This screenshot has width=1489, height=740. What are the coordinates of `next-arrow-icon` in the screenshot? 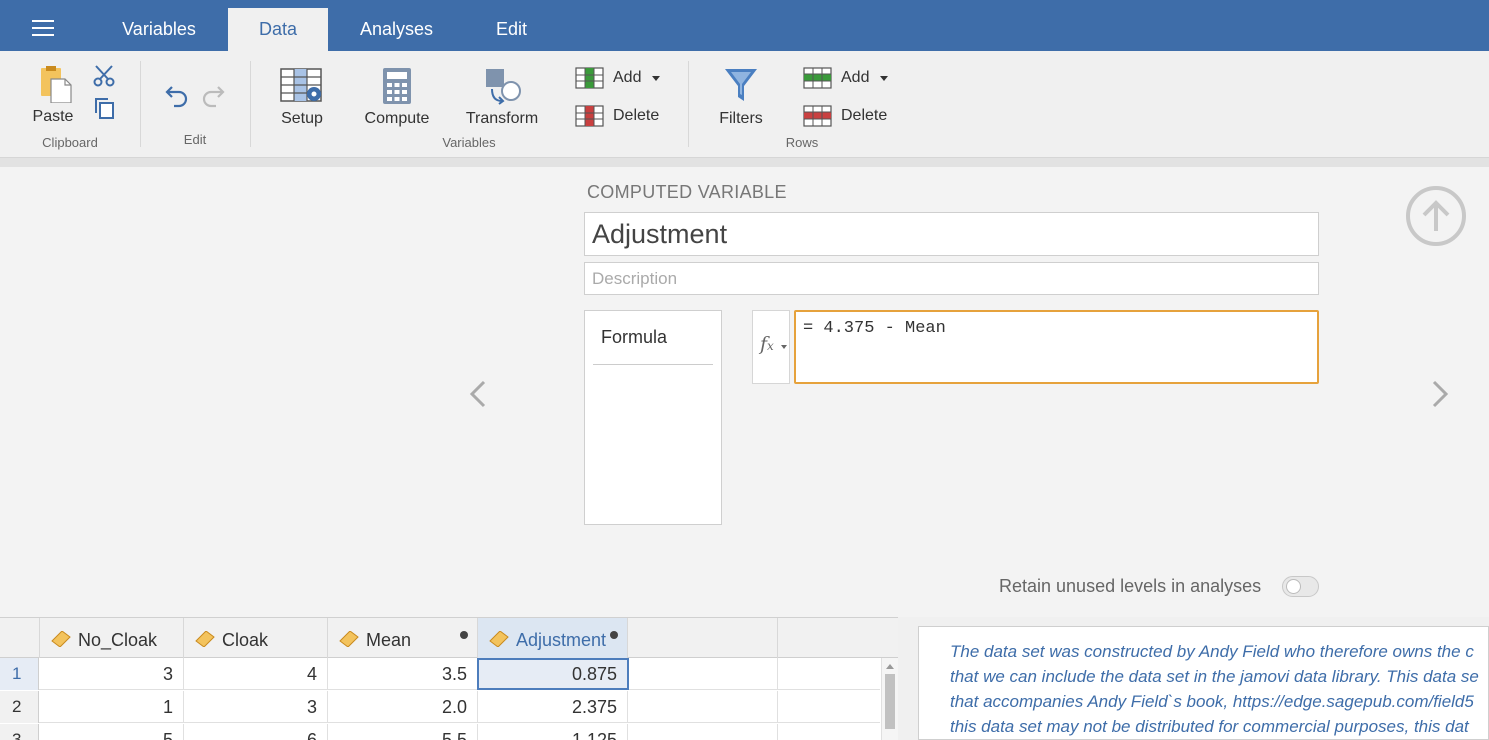 It's located at (1440, 394).